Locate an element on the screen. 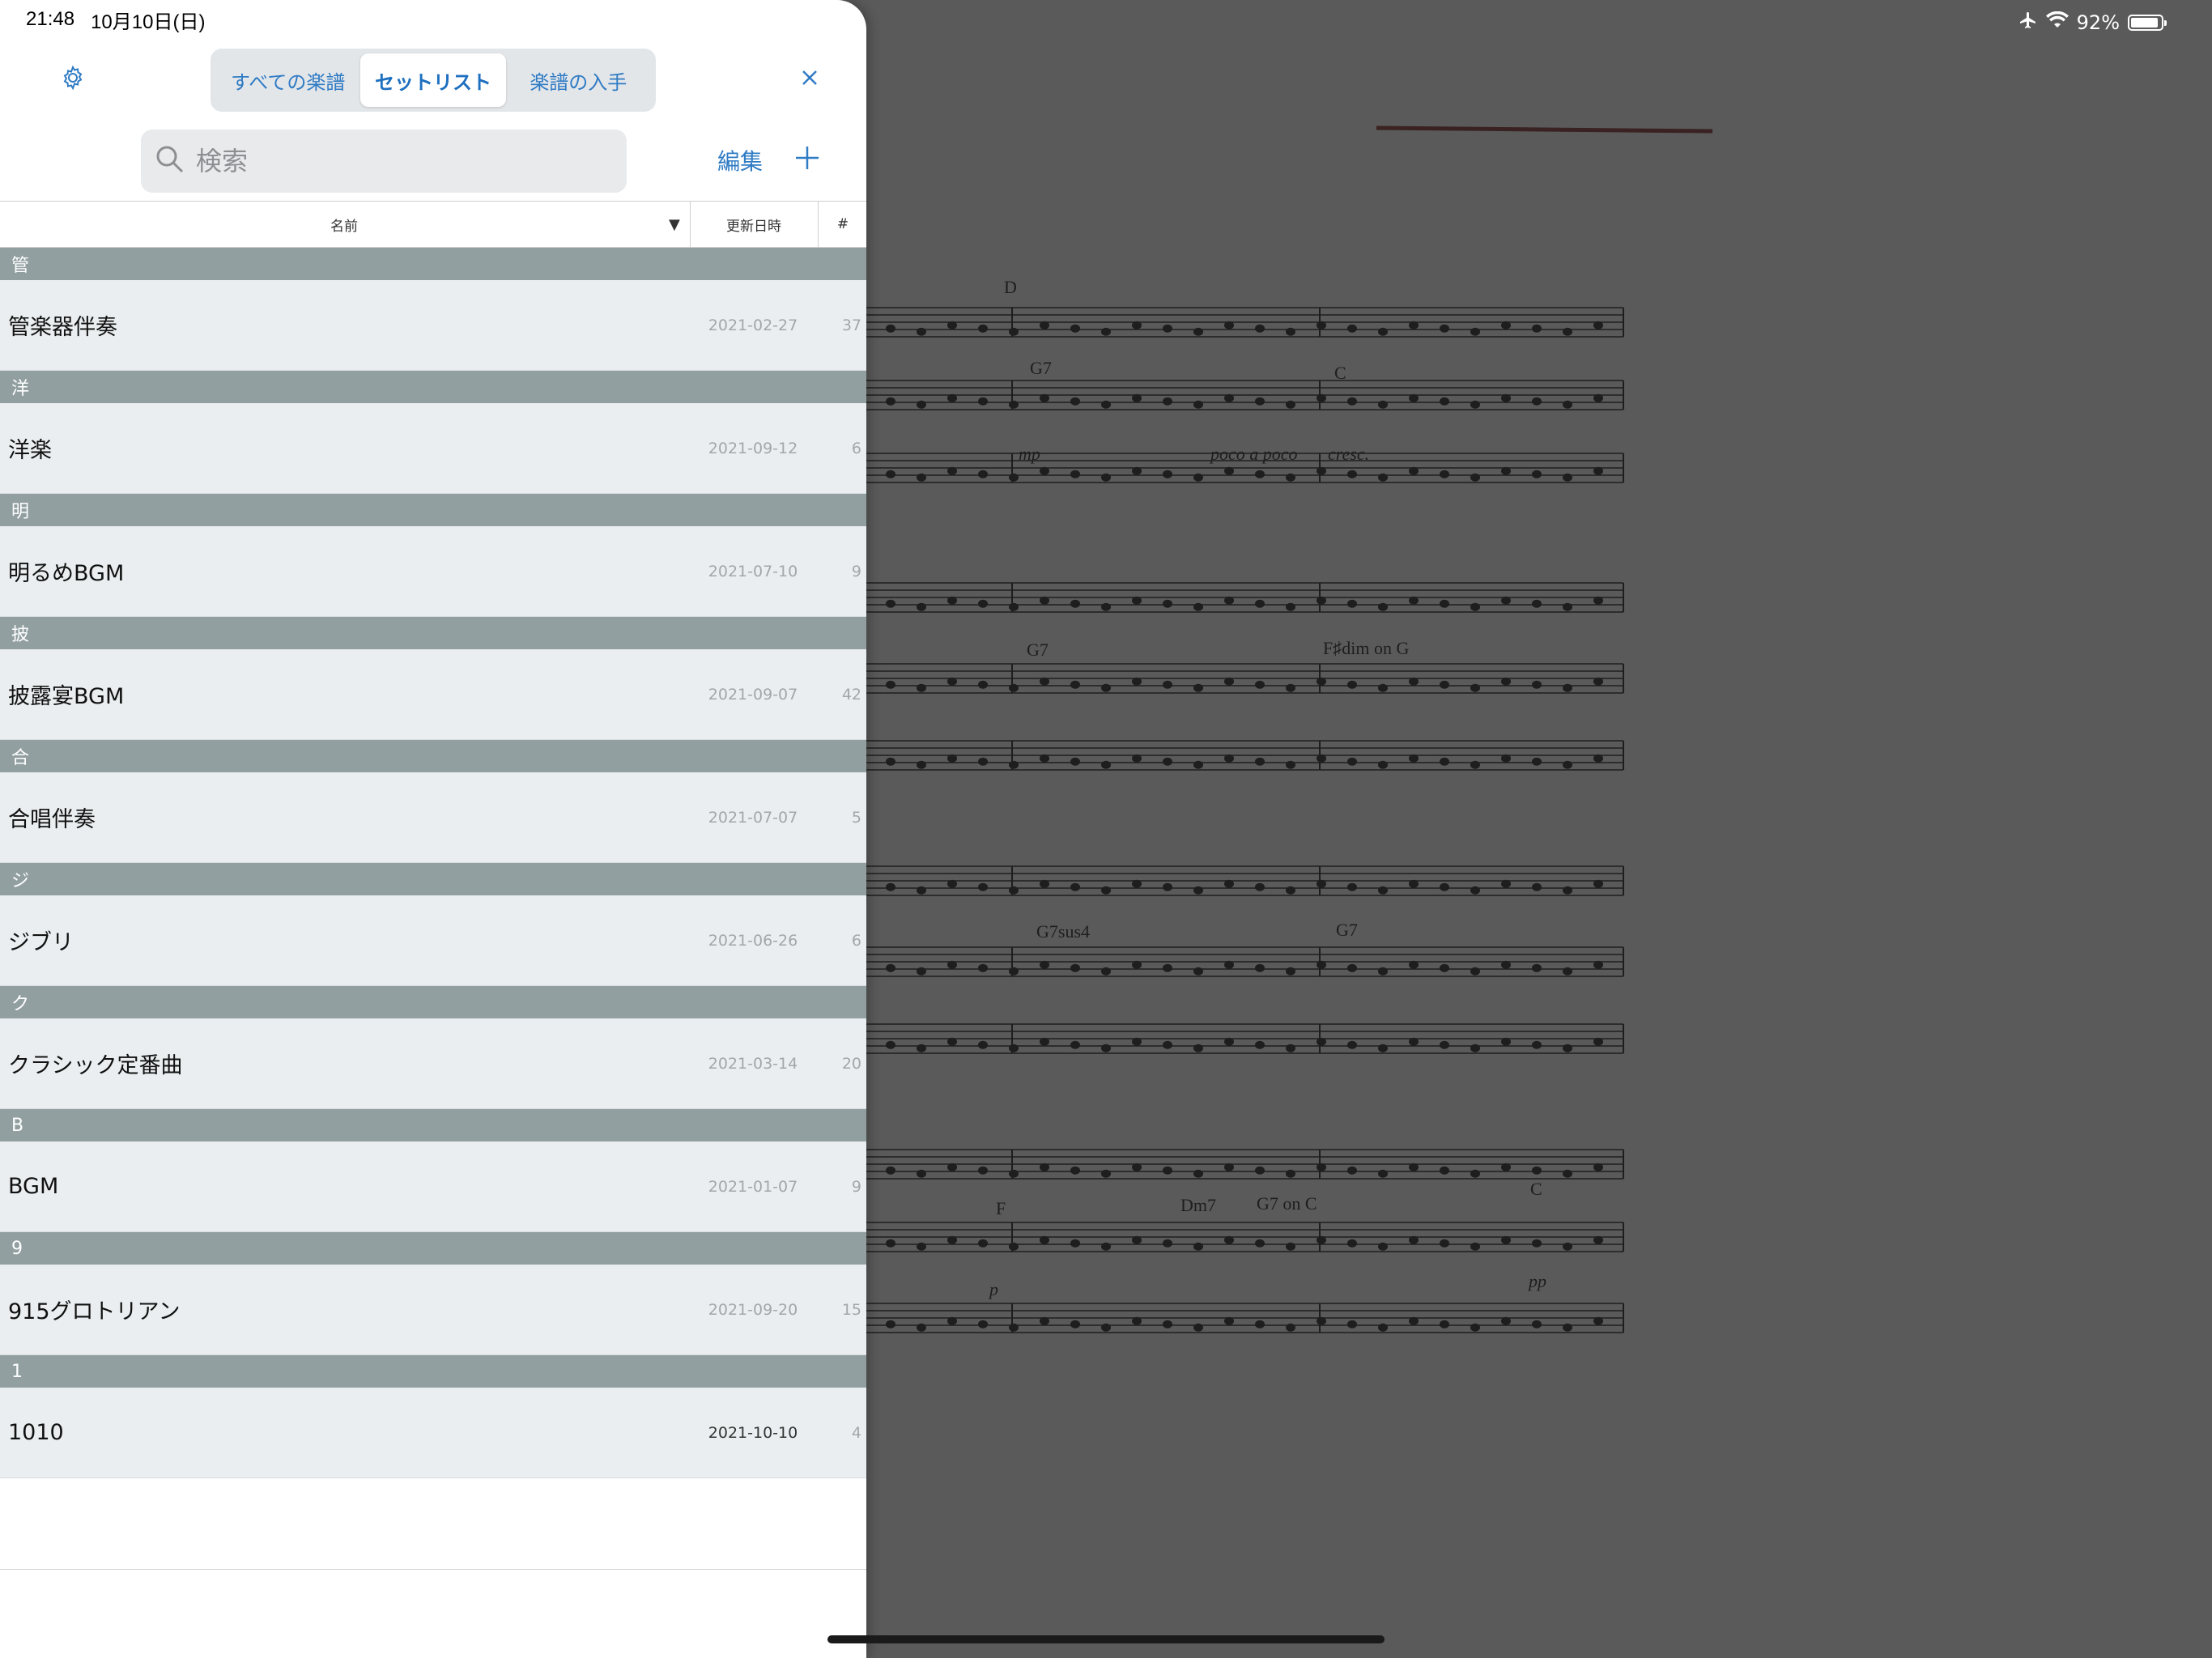 The image size is (2212, 1658). status-time: 21:48 is located at coordinates (50, 19).